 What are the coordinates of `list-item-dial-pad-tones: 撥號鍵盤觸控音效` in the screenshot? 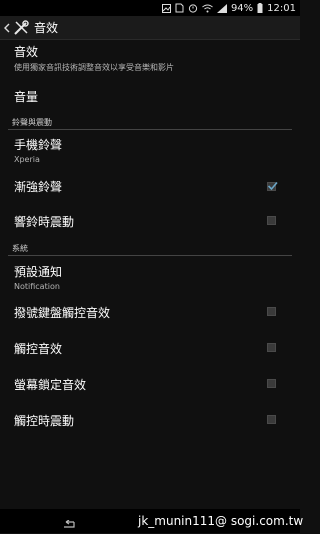 It's located at (150, 312).